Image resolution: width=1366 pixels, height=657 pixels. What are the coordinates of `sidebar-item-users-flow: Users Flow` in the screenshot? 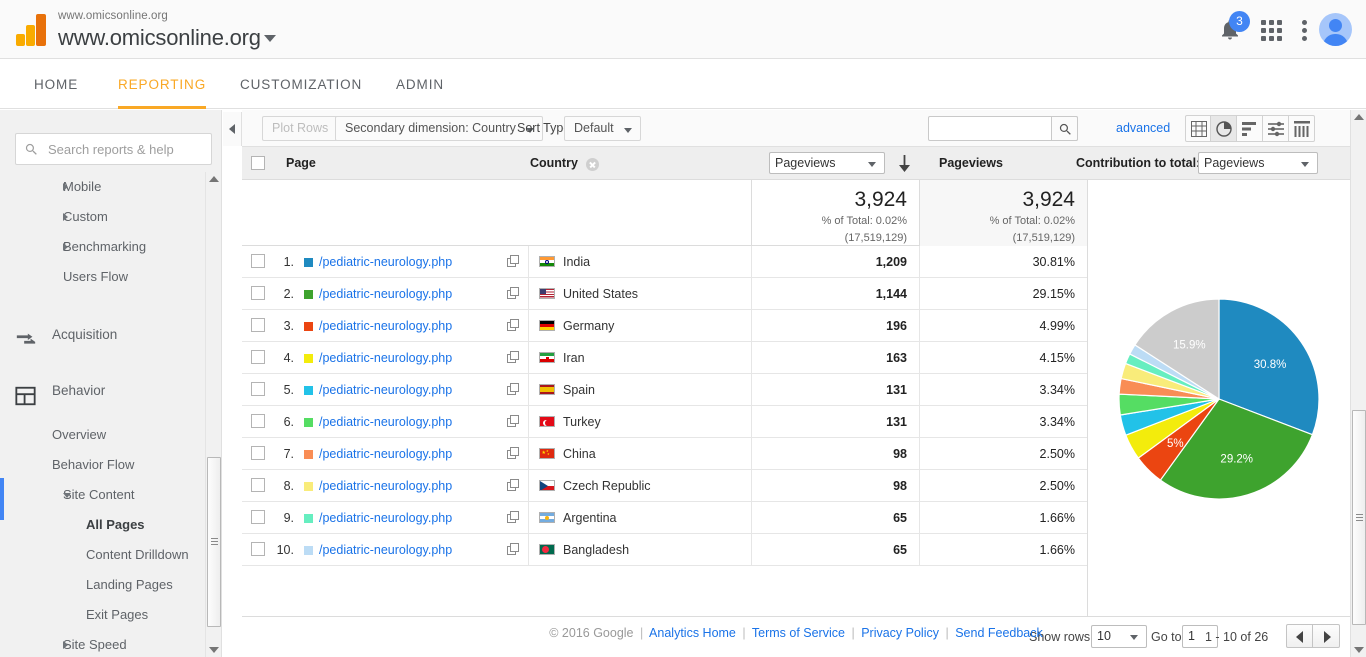 It's located at (110, 277).